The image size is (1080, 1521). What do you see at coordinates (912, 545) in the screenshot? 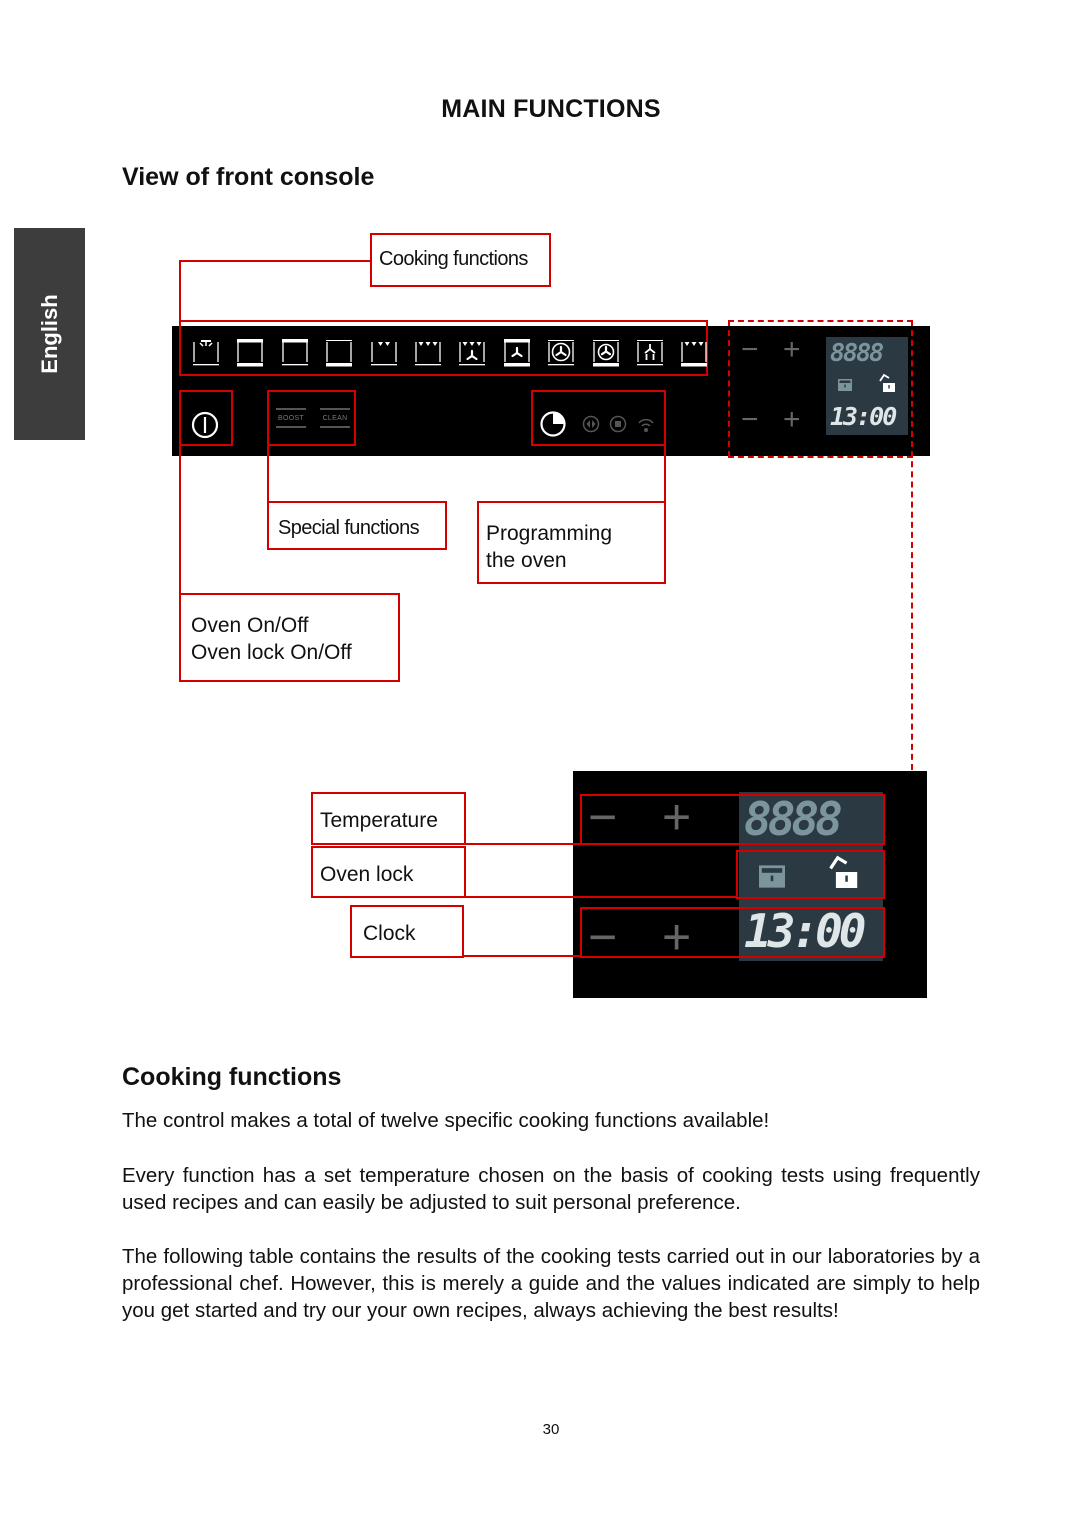
I see `dashed-connector` at bounding box center [912, 545].